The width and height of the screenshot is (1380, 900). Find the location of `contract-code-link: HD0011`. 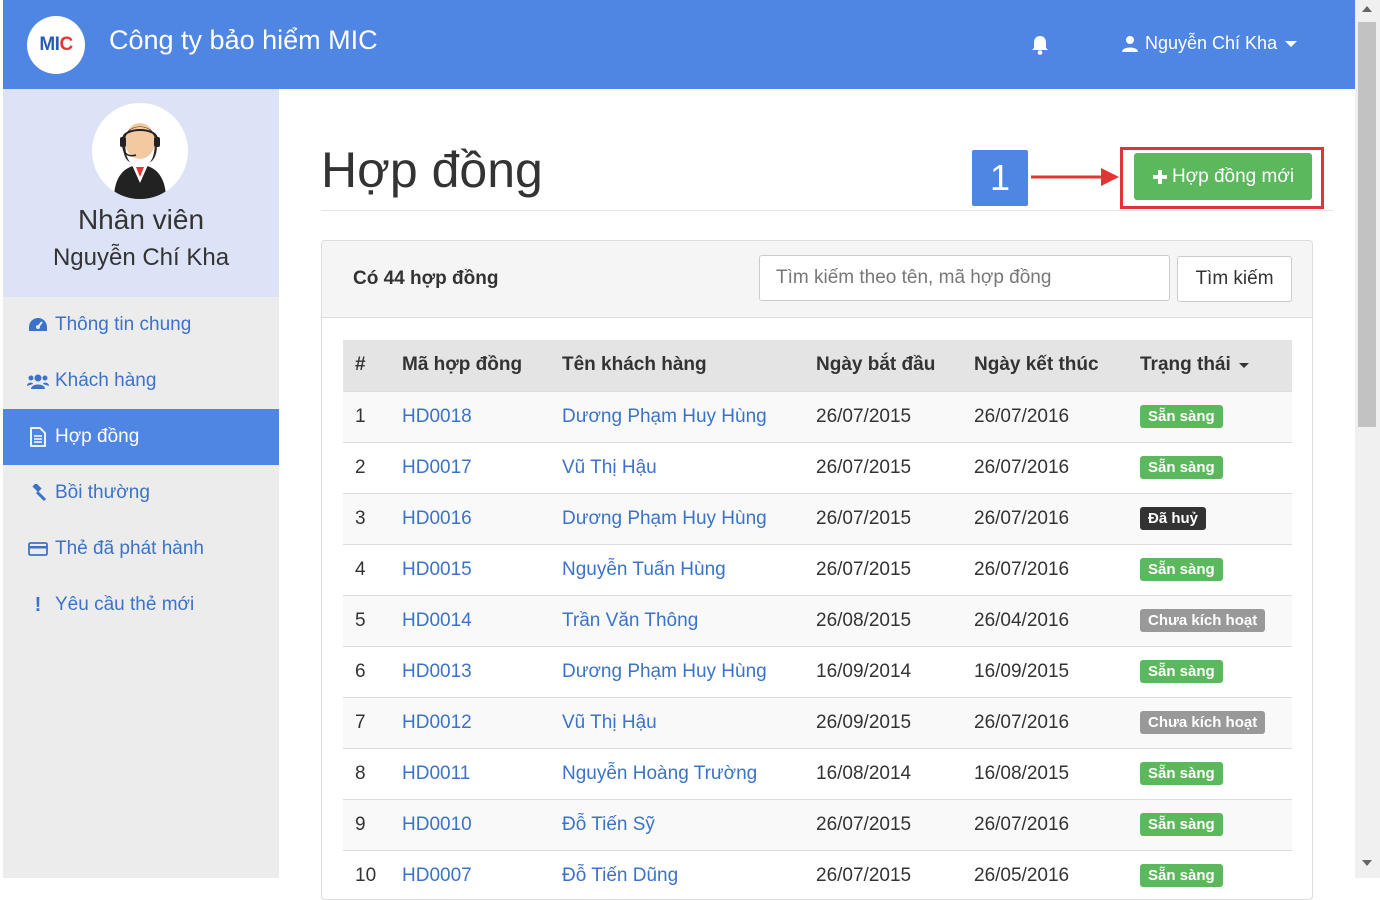

contract-code-link: HD0011 is located at coordinates (470, 773).